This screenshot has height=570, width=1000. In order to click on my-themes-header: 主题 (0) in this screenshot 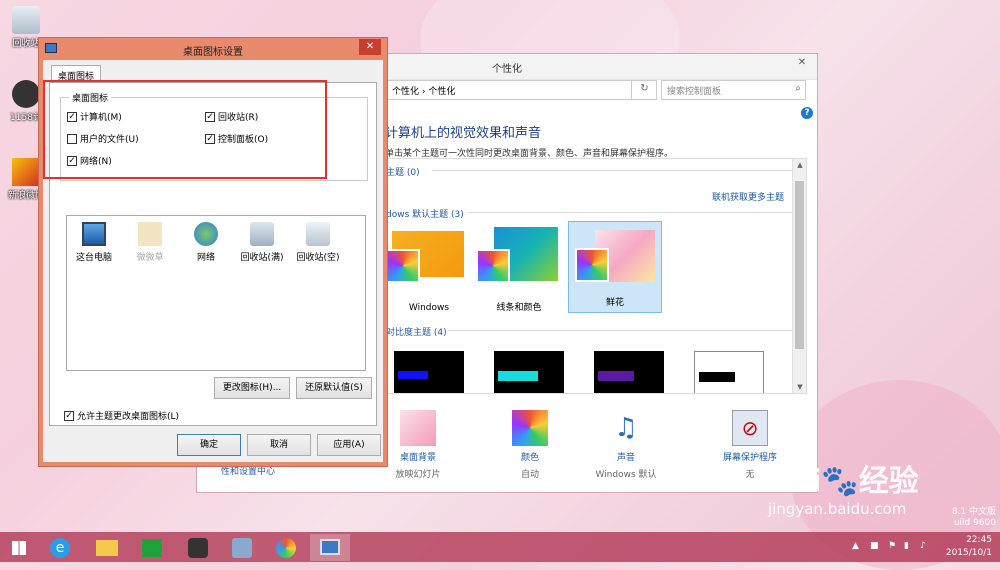, I will do `click(403, 173)`.